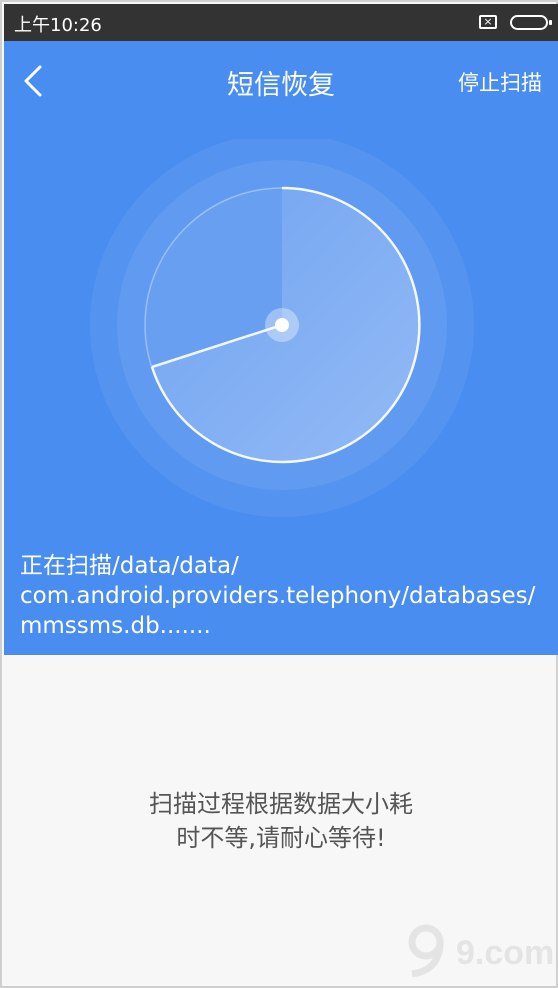 The image size is (558, 988). I want to click on status-time: 上午10:26, so click(58, 25).